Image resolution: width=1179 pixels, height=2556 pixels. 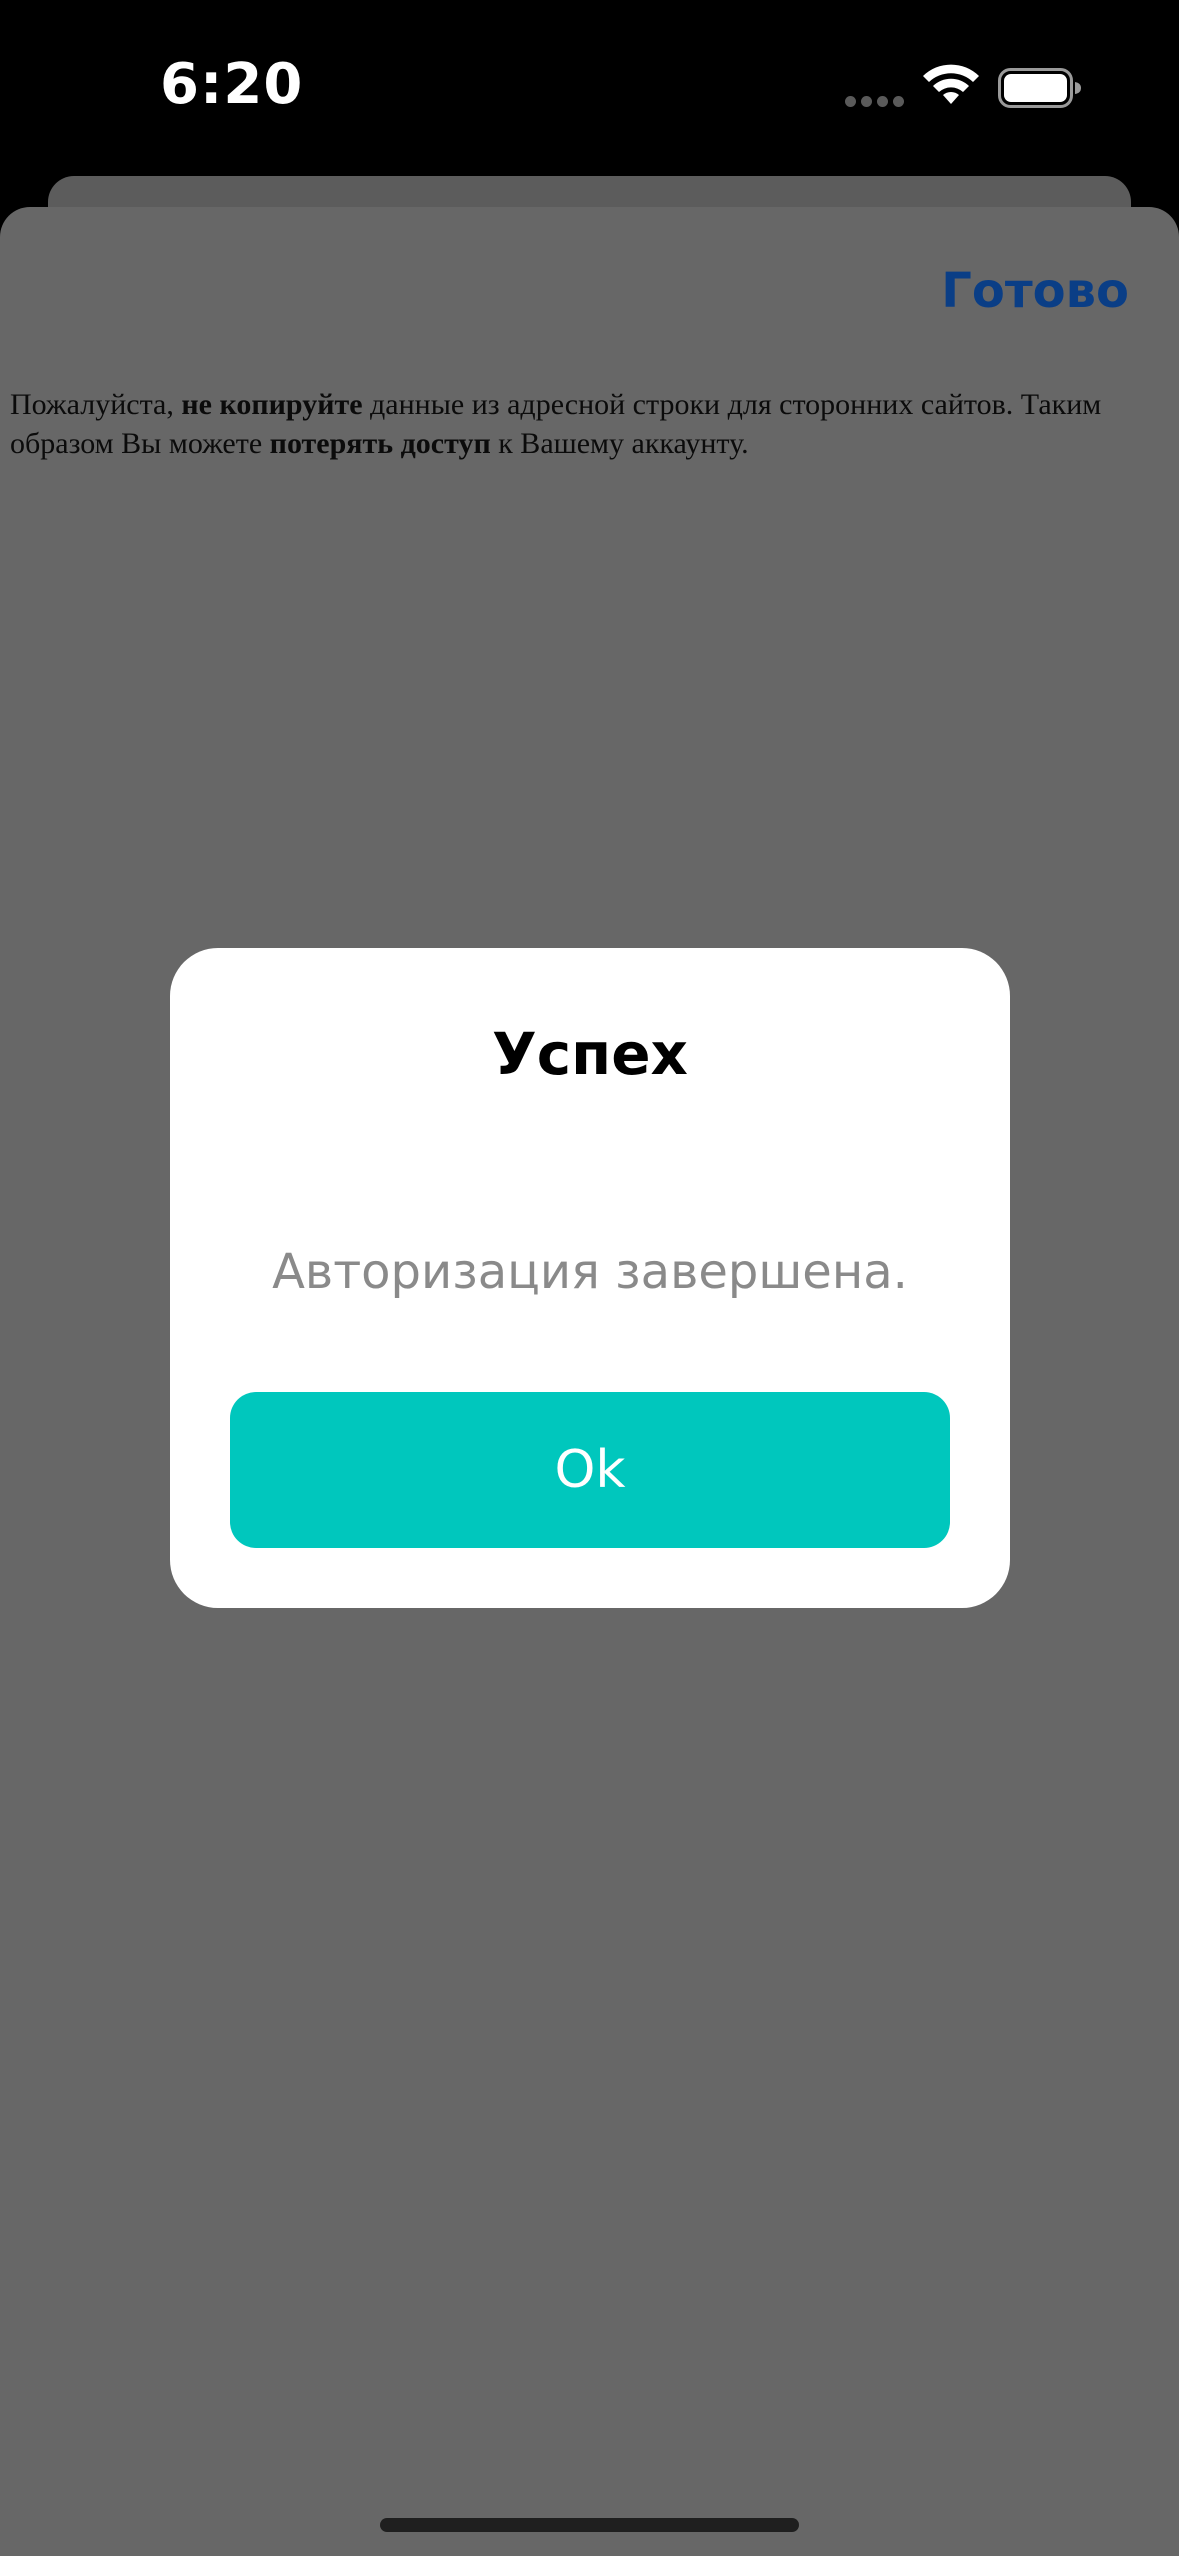 I want to click on notice-bold-1: не копируйте, so click(x=272, y=404).